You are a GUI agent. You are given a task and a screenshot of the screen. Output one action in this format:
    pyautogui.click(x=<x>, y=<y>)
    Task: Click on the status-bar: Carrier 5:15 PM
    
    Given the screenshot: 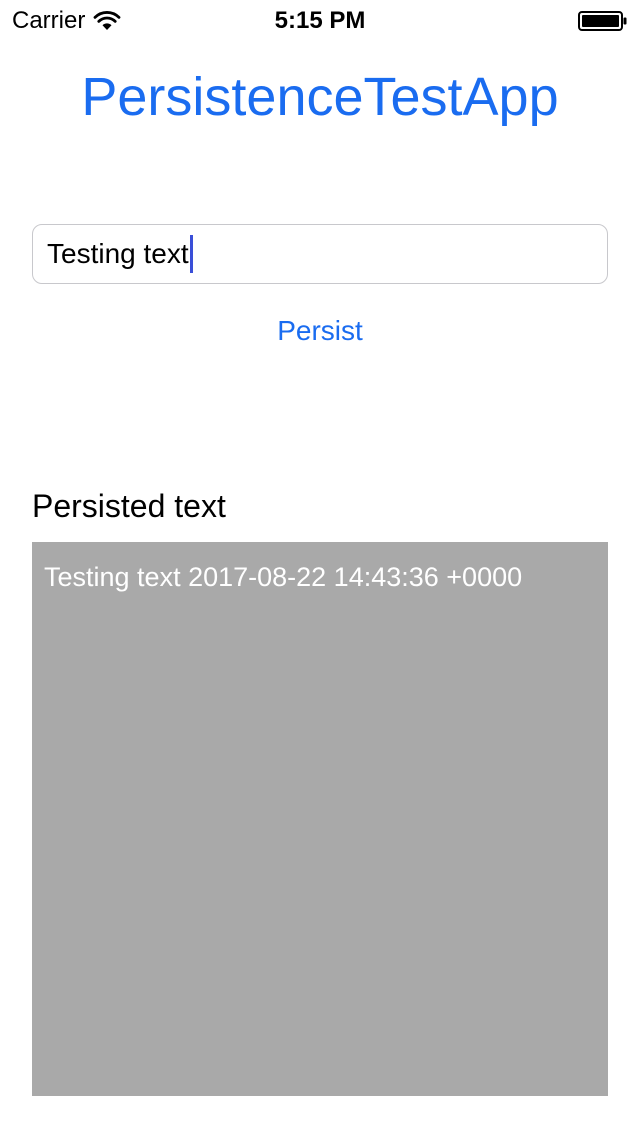 What is the action you would take?
    pyautogui.click(x=320, y=20)
    